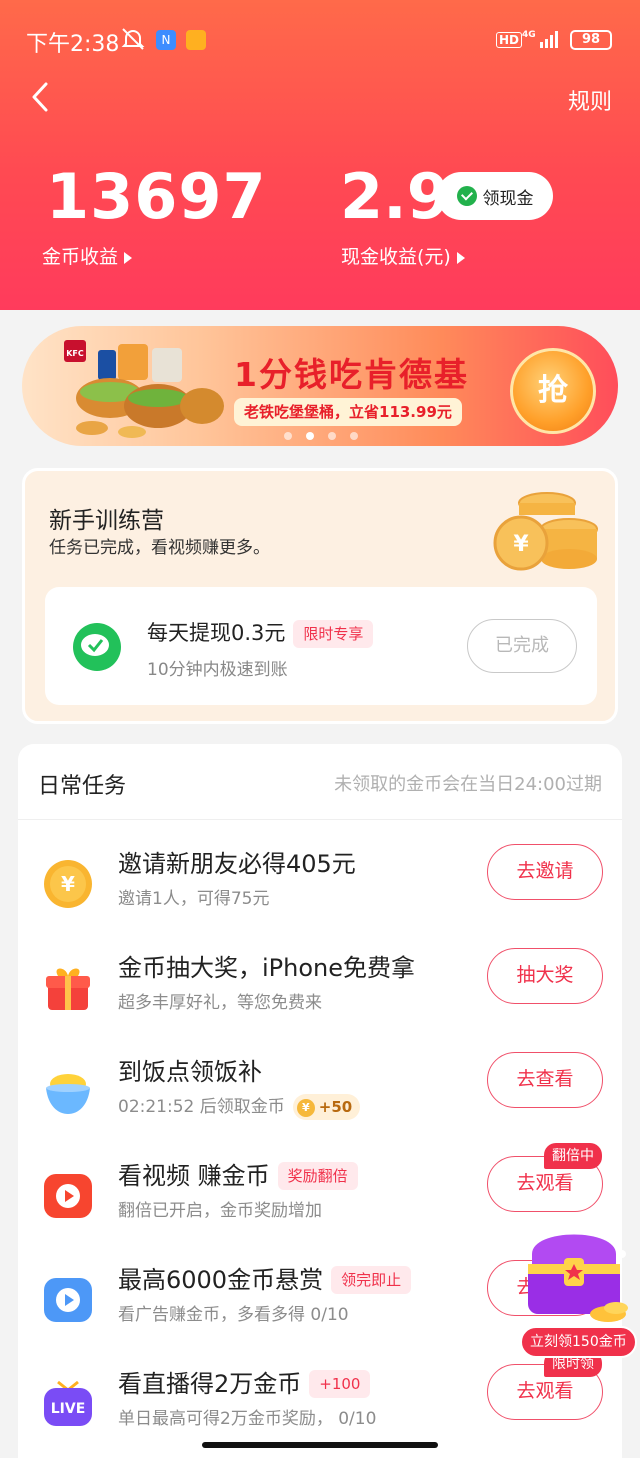  What do you see at coordinates (68, 989) in the screenshot?
I see `gift-icon` at bounding box center [68, 989].